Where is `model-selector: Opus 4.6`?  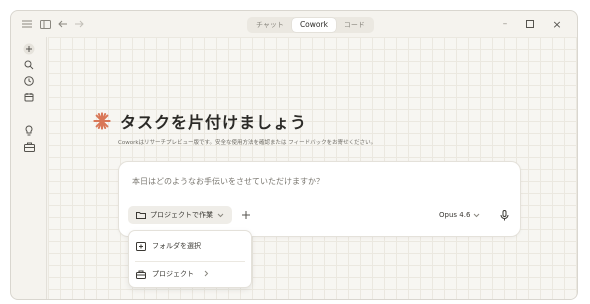 model-selector: Opus 4.6 is located at coordinates (459, 215).